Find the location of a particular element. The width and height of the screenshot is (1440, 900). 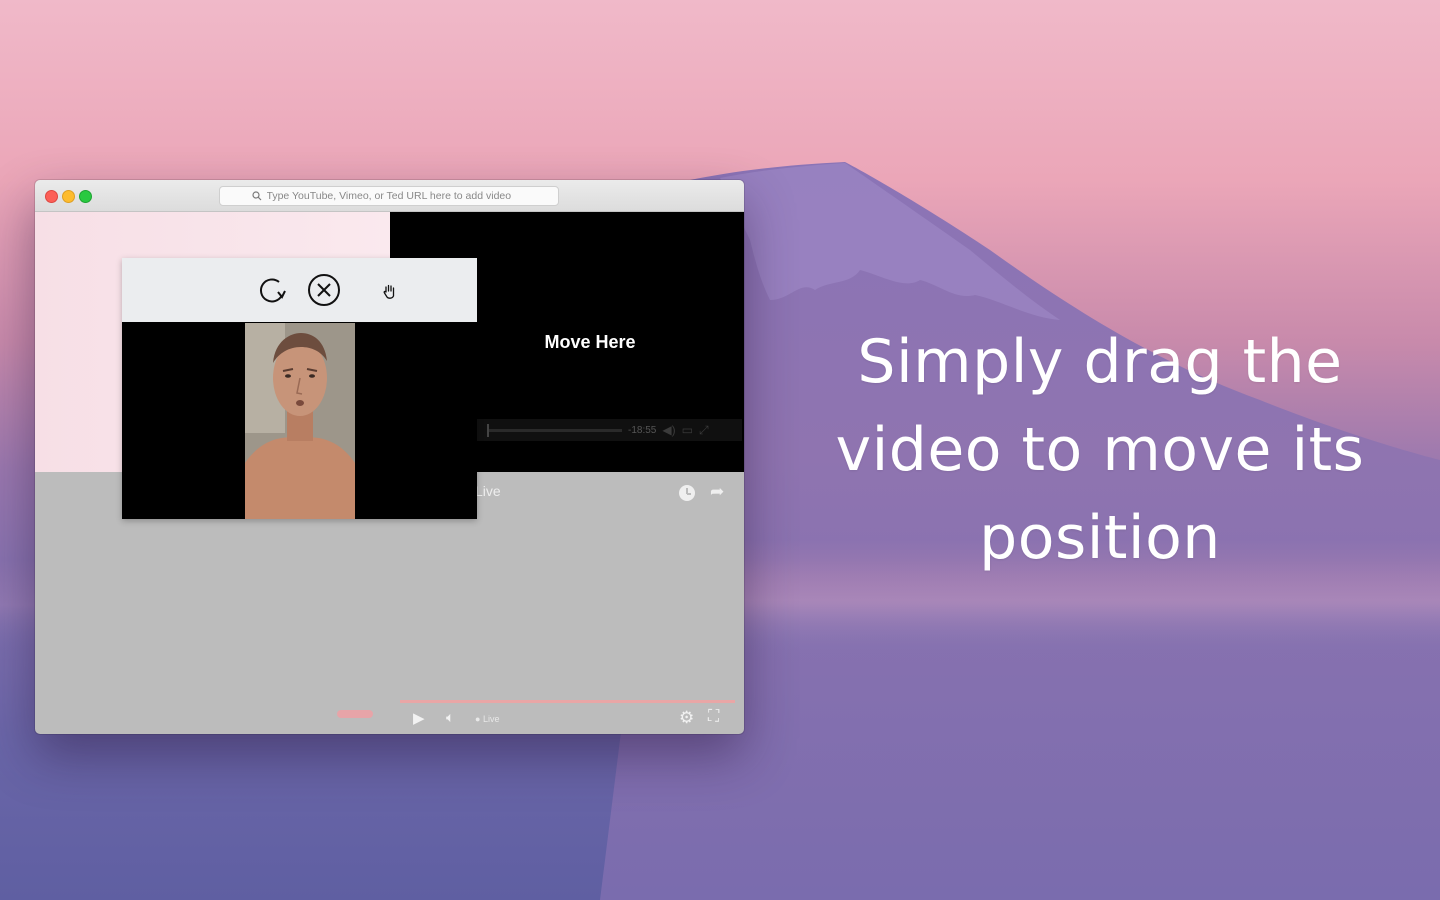

person-image is located at coordinates (300, 421).